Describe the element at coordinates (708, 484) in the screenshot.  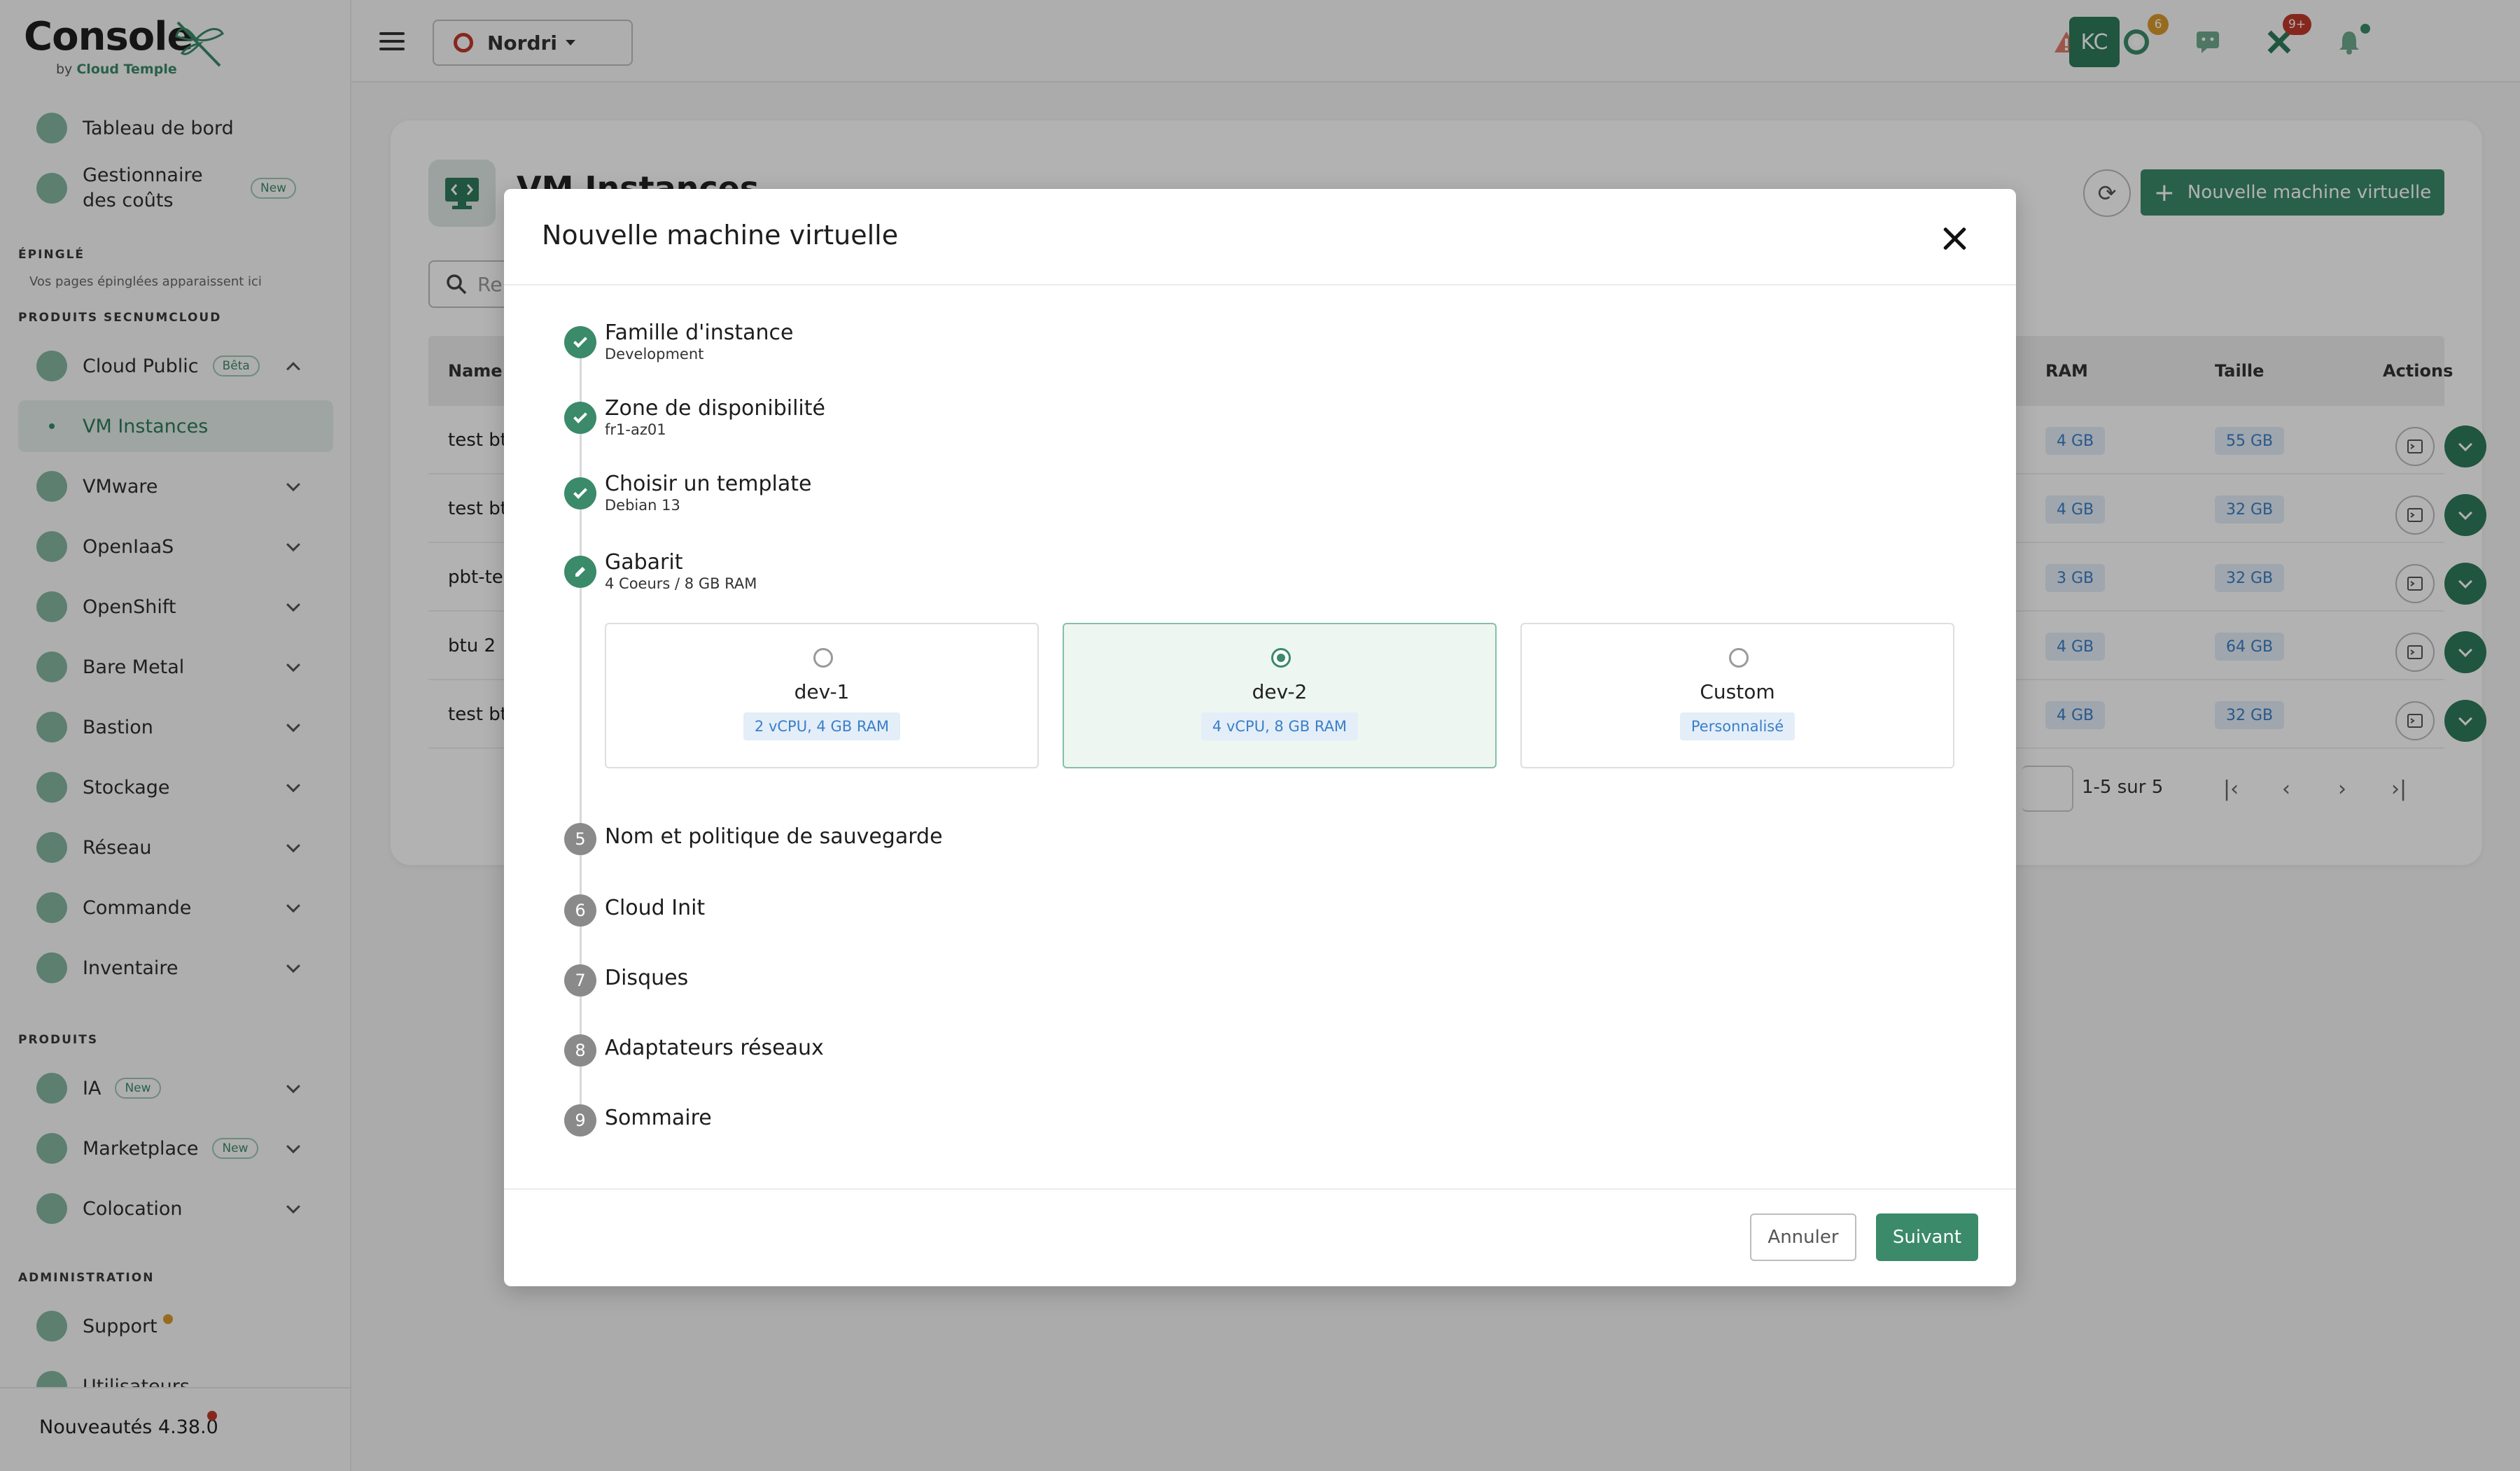
I see `step-title: Choisir un template` at that location.